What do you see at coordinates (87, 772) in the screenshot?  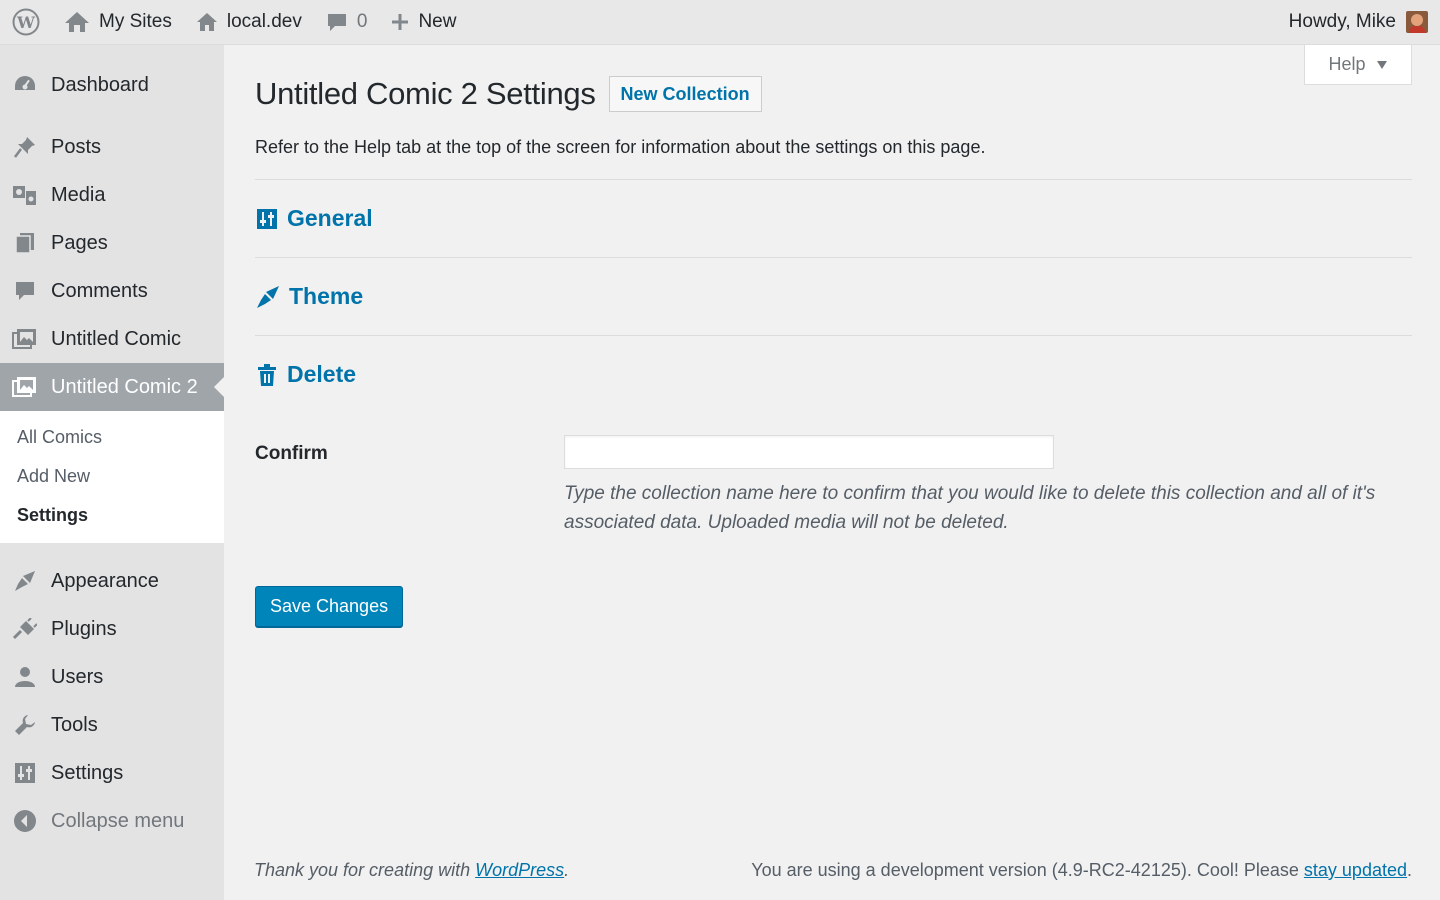 I see `sidebar-item-label: Settings` at bounding box center [87, 772].